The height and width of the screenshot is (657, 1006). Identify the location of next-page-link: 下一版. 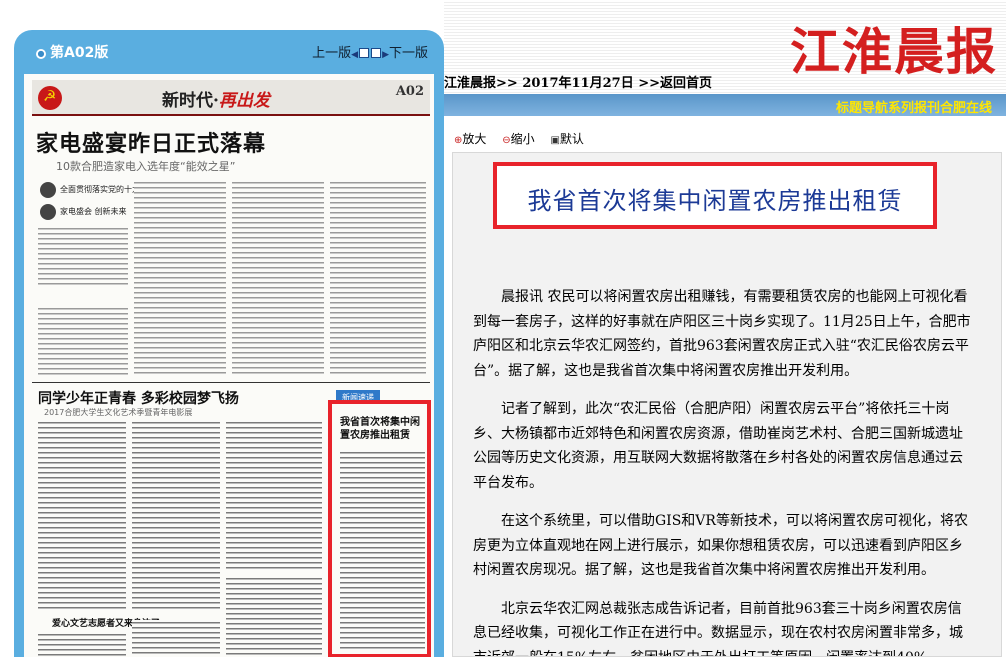
(408, 53).